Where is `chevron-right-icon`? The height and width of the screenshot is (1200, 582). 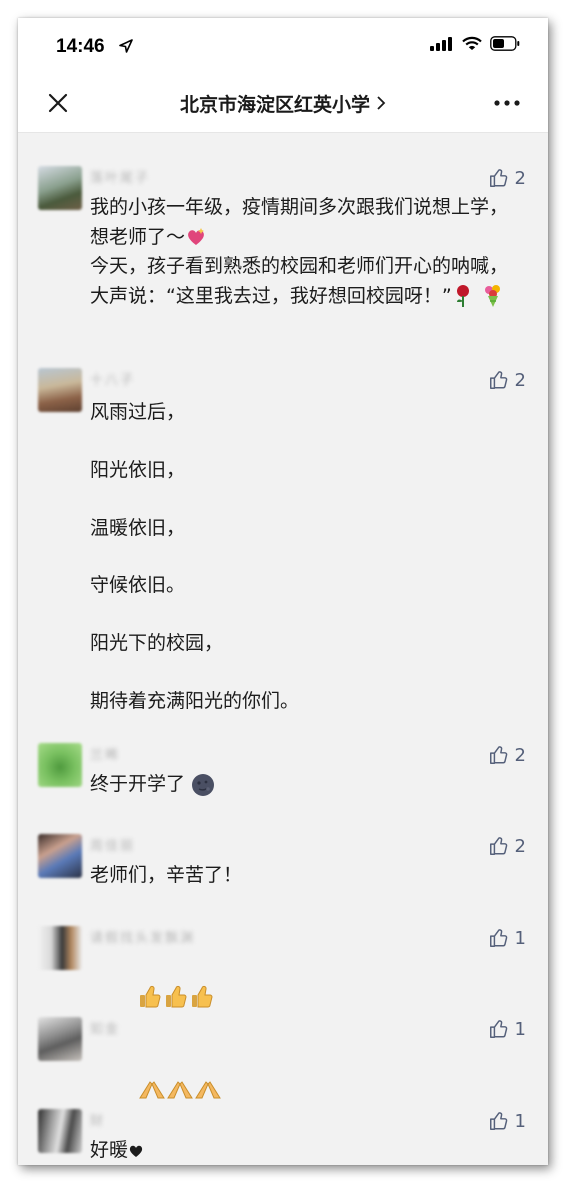
chevron-right-icon is located at coordinates (381, 103).